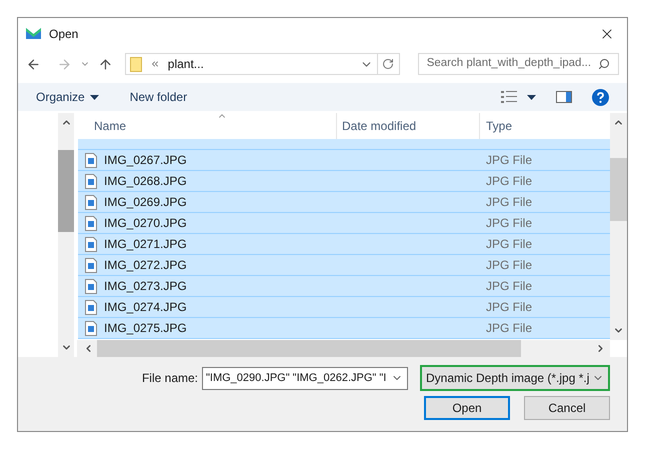 This screenshot has width=649, height=454. What do you see at coordinates (145, 244) in the screenshot?
I see `file-name: IMG_0271.JPG` at bounding box center [145, 244].